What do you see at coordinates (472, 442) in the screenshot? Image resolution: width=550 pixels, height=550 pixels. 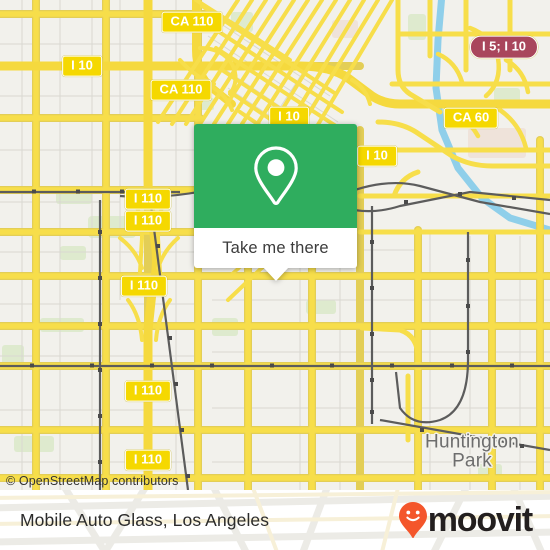 I see `place-label-line: Huntington` at bounding box center [472, 442].